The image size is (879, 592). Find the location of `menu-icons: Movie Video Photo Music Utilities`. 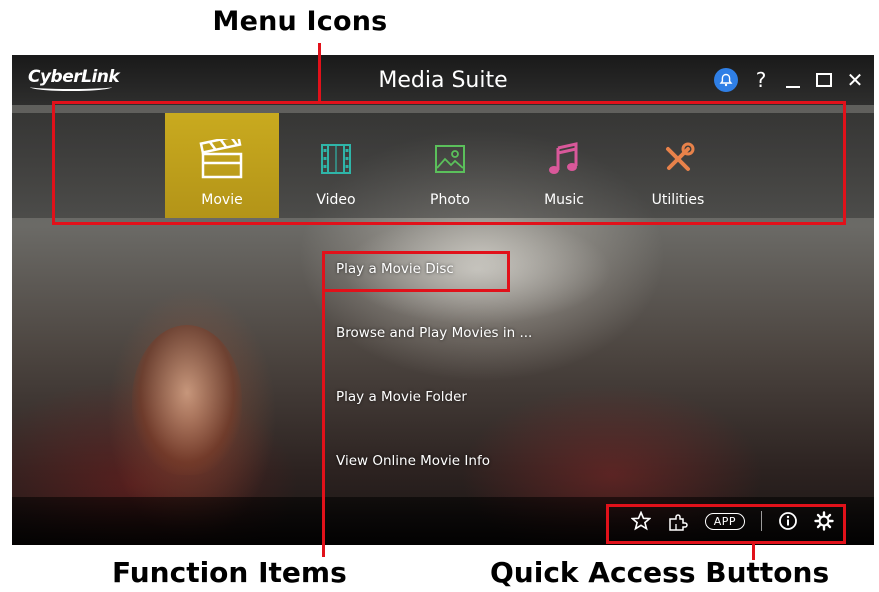

menu-icons: Movie Video Photo Music Utilities is located at coordinates (450, 165).